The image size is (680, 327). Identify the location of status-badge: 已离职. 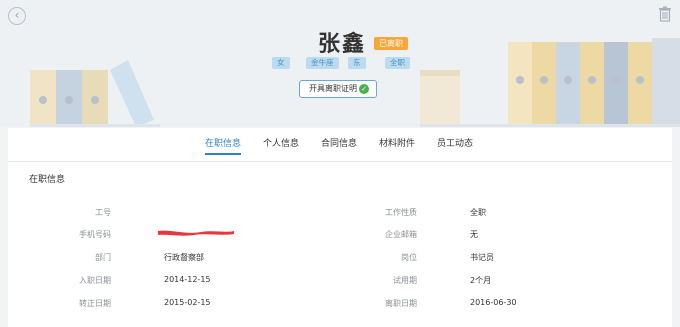
(391, 43).